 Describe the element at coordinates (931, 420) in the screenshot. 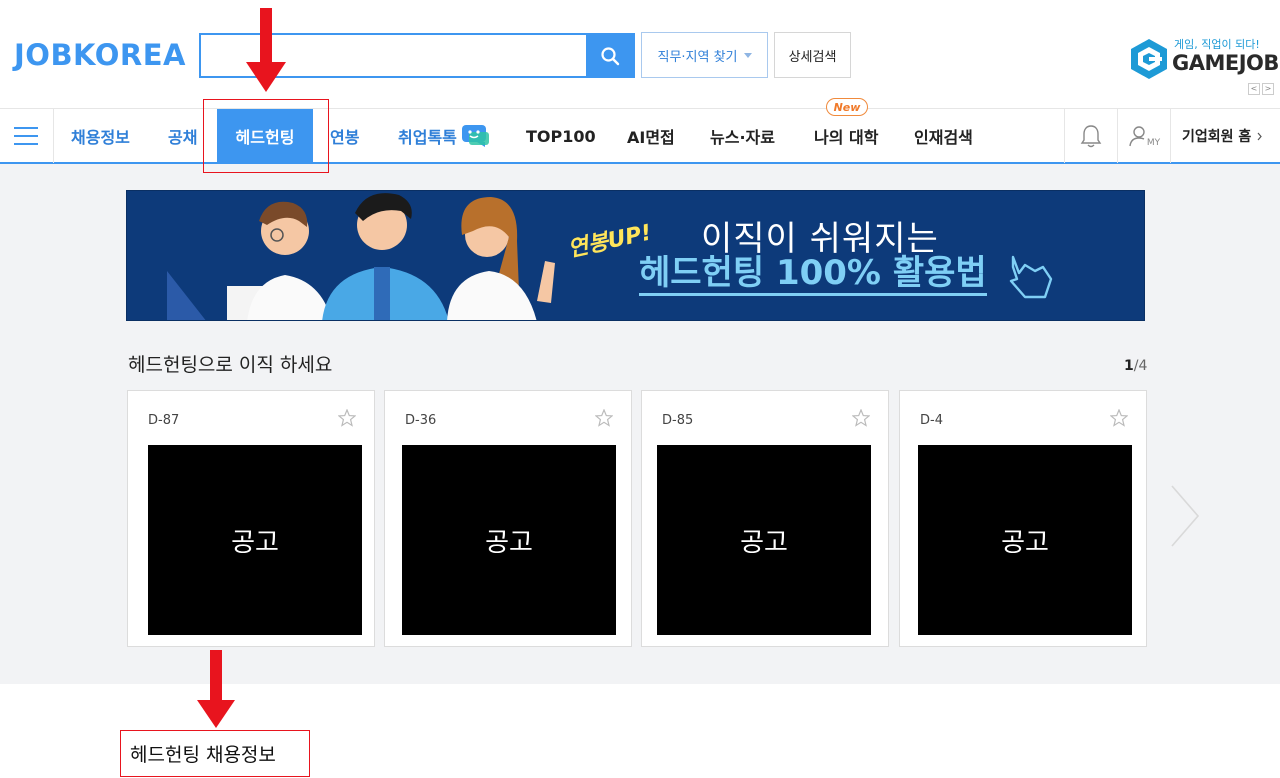

I see `job-card-dday: D-4` at that location.